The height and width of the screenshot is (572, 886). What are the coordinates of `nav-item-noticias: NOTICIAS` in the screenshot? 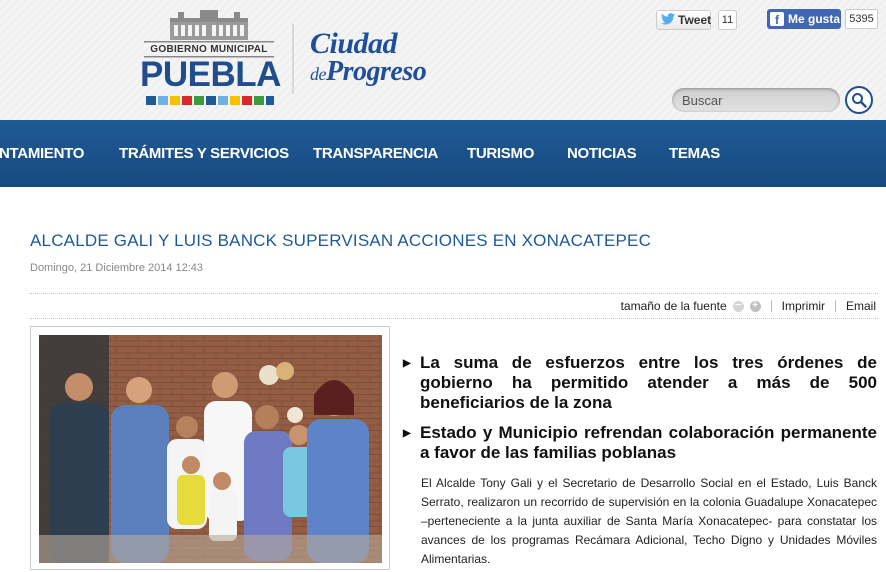 It's located at (602, 153).